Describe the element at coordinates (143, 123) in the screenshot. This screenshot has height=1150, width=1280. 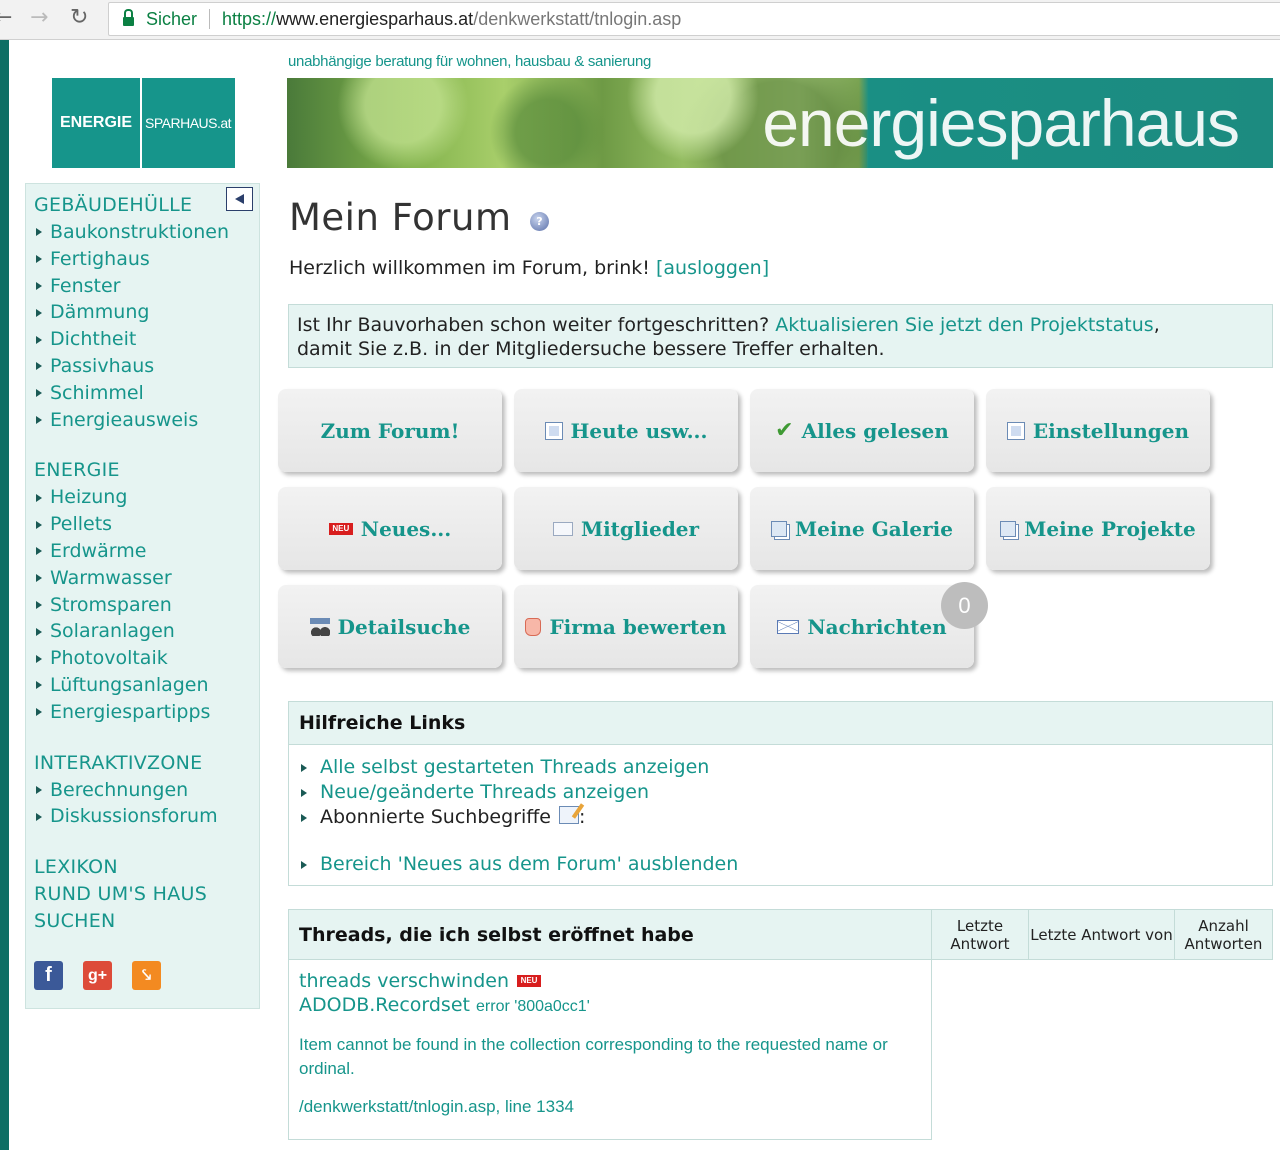
I see `site-logo: ENERGIE SPARHAUS.at` at that location.